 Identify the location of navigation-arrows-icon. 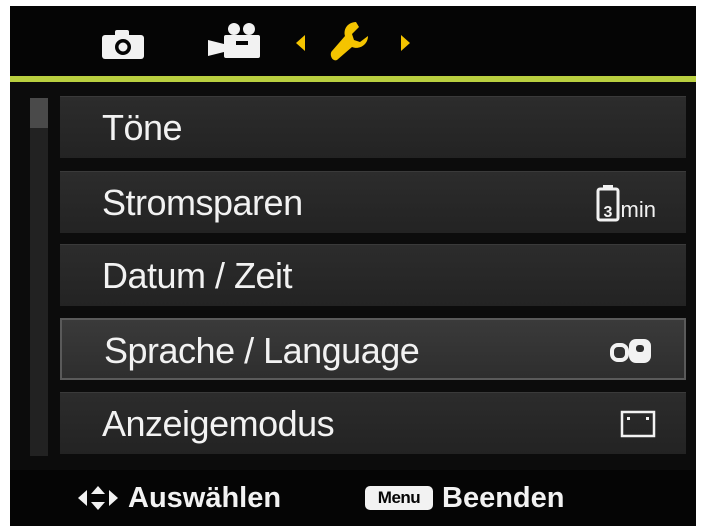
(98, 498).